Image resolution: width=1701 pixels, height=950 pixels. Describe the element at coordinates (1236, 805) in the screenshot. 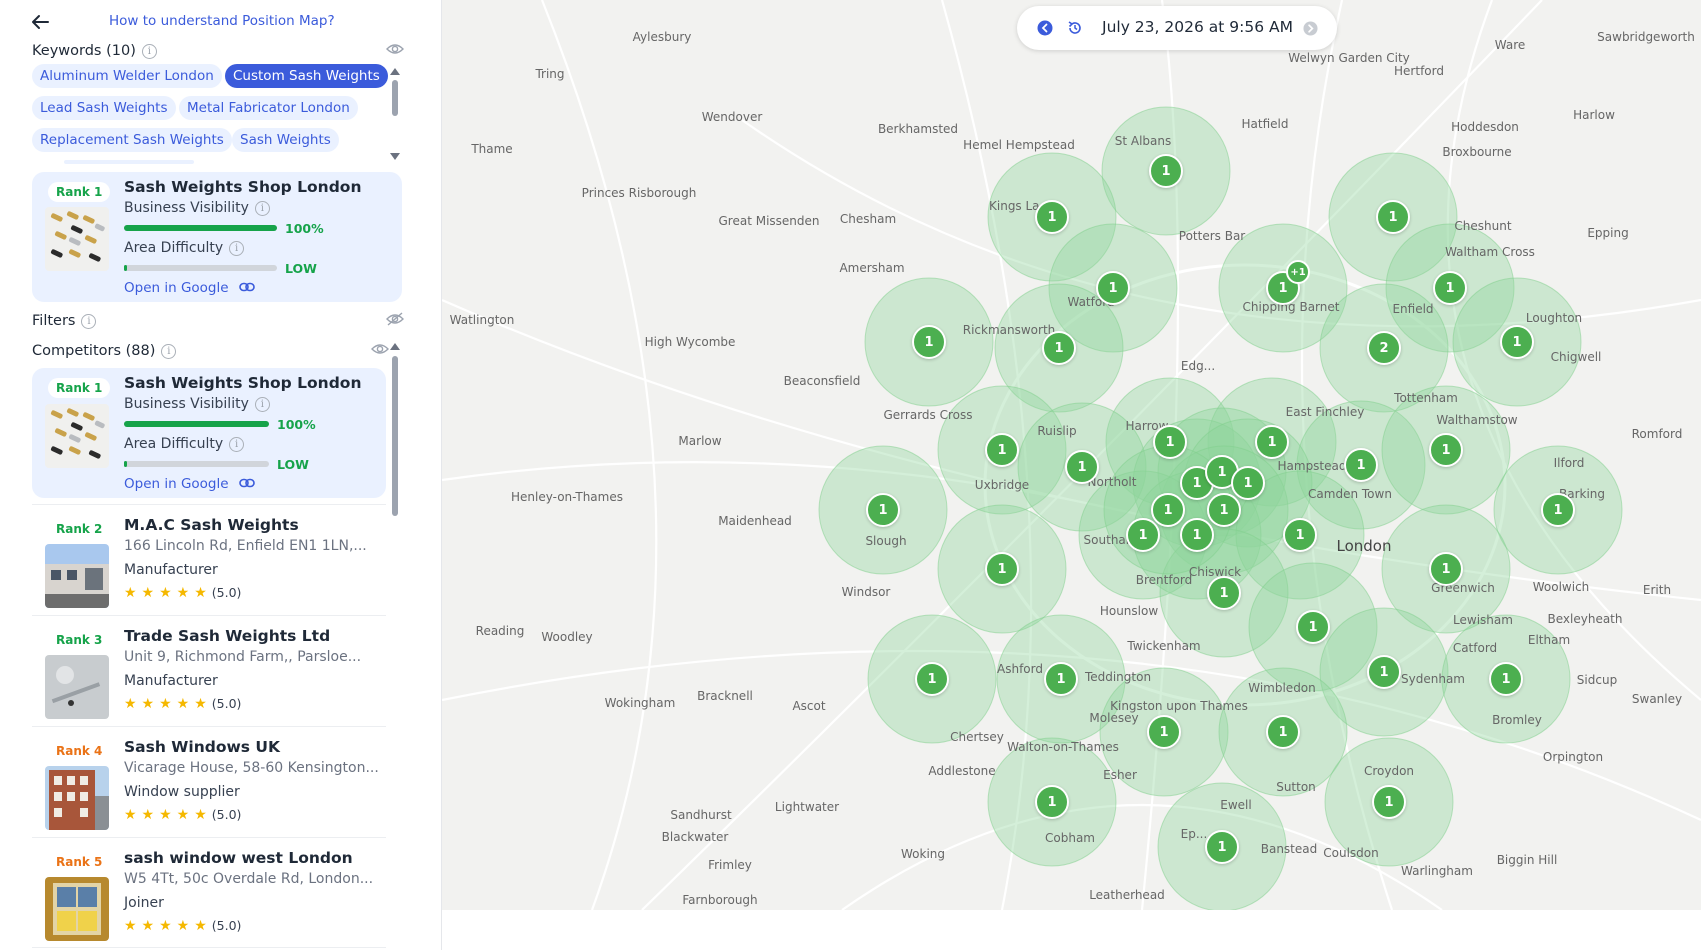

I see `map-place-label: Ewell` at that location.